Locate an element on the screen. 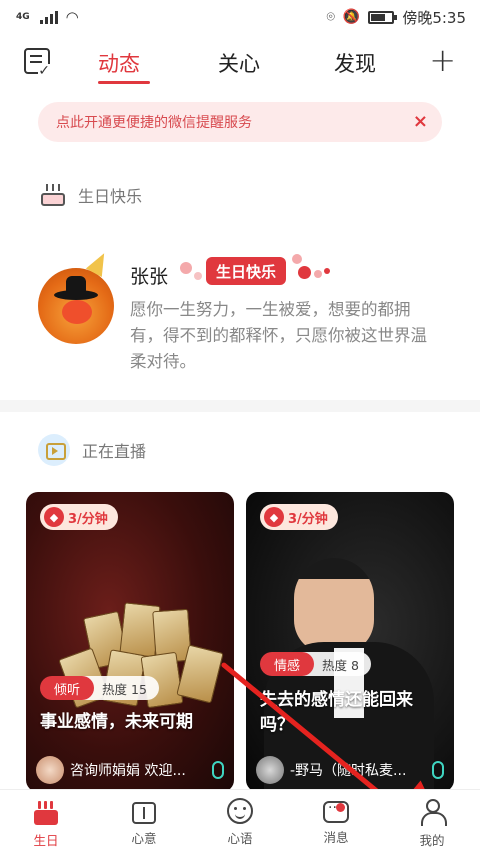 The height and width of the screenshot is (853, 480). bottom-tab-bar: 生日 心意 心语 消息 我的 is located at coordinates (240, 821).